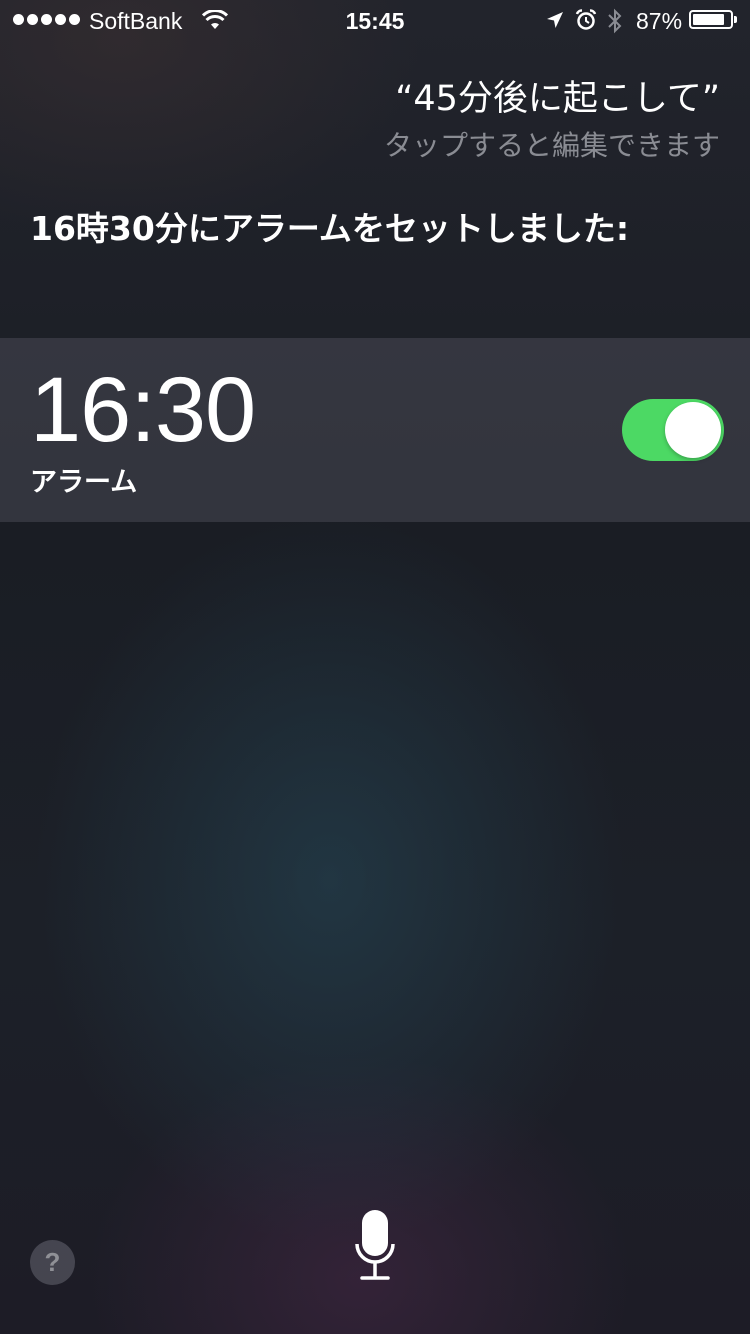  What do you see at coordinates (615, 24) in the screenshot?
I see `bluetooth-icon` at bounding box center [615, 24].